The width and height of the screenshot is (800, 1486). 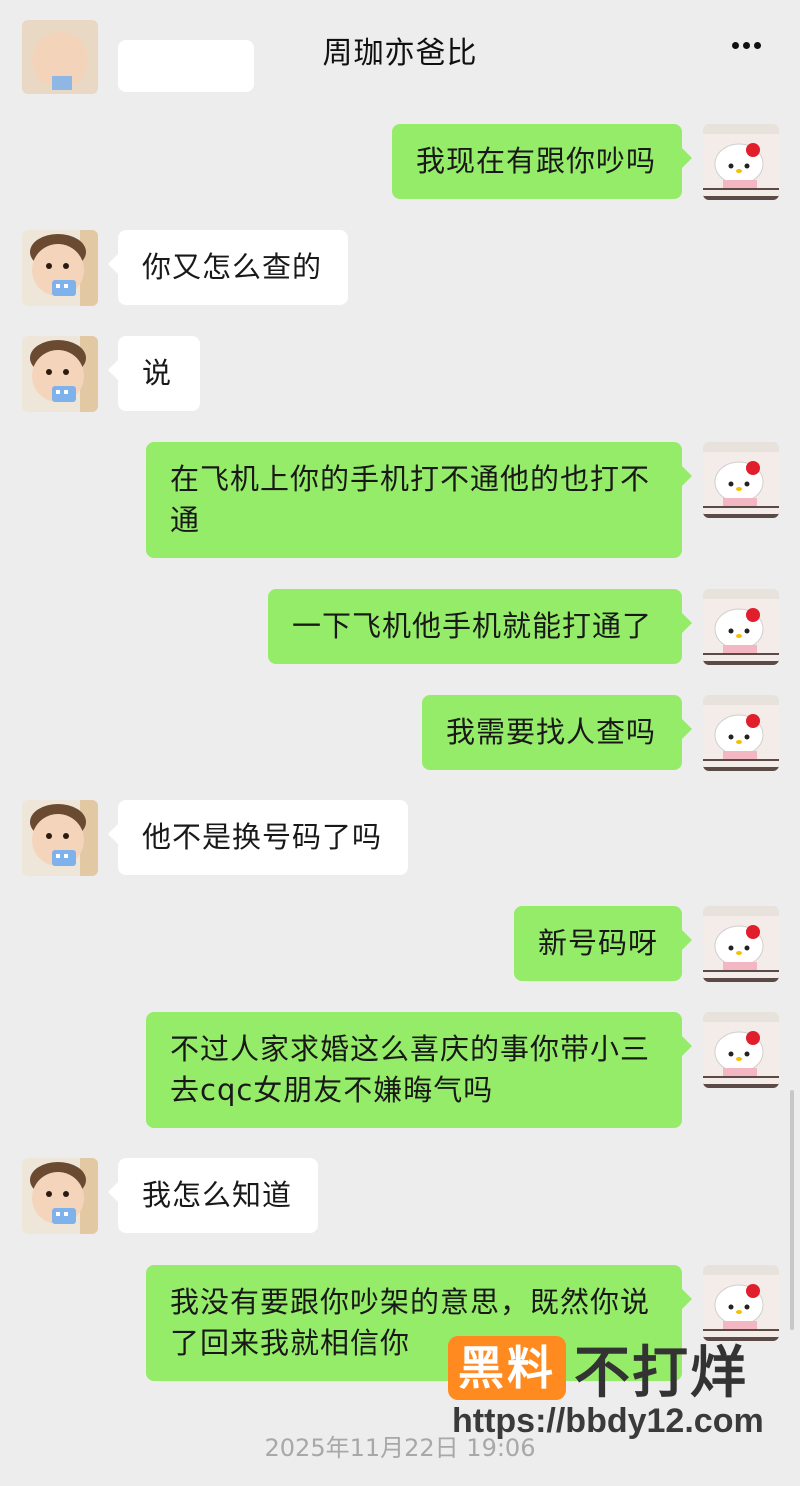 What do you see at coordinates (792, 1210) in the screenshot?
I see `scrollbar` at bounding box center [792, 1210].